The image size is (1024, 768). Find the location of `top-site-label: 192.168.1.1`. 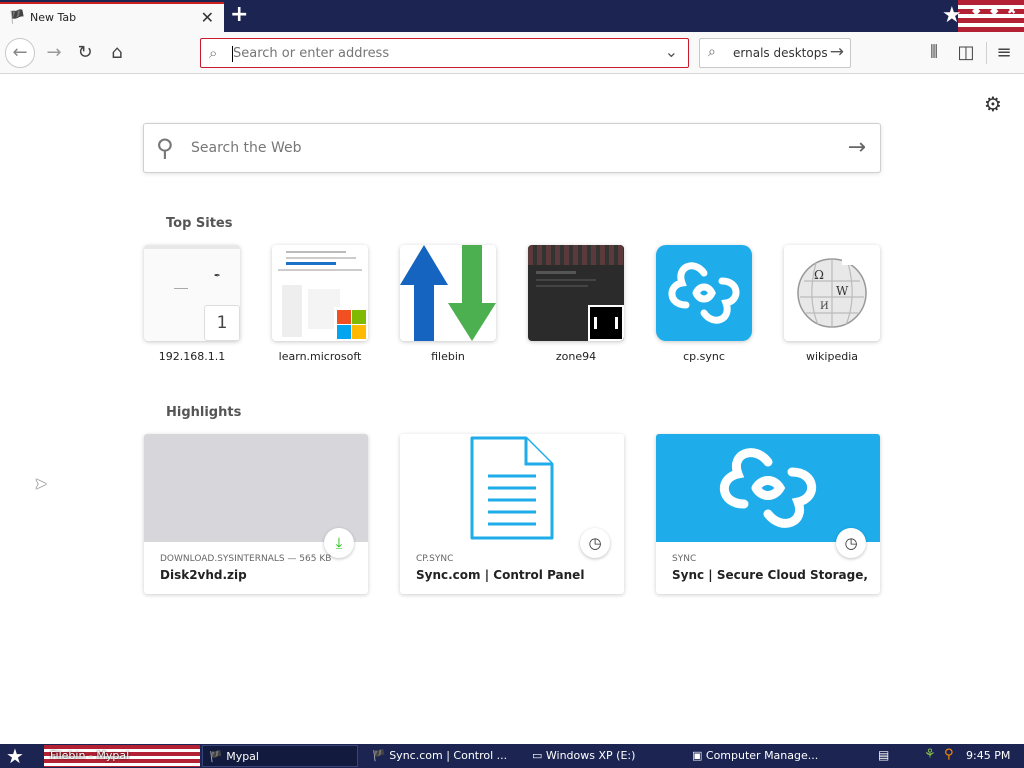

top-site-label: 192.168.1.1 is located at coordinates (192, 356).